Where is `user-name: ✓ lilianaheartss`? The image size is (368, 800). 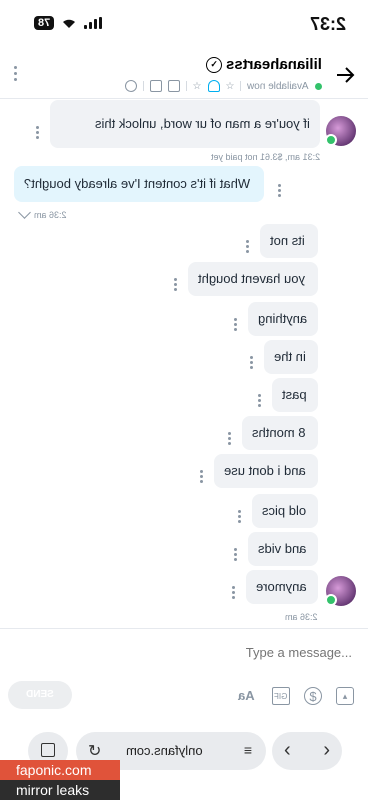 user-name: ✓ lilianaheartss is located at coordinates (264, 64).